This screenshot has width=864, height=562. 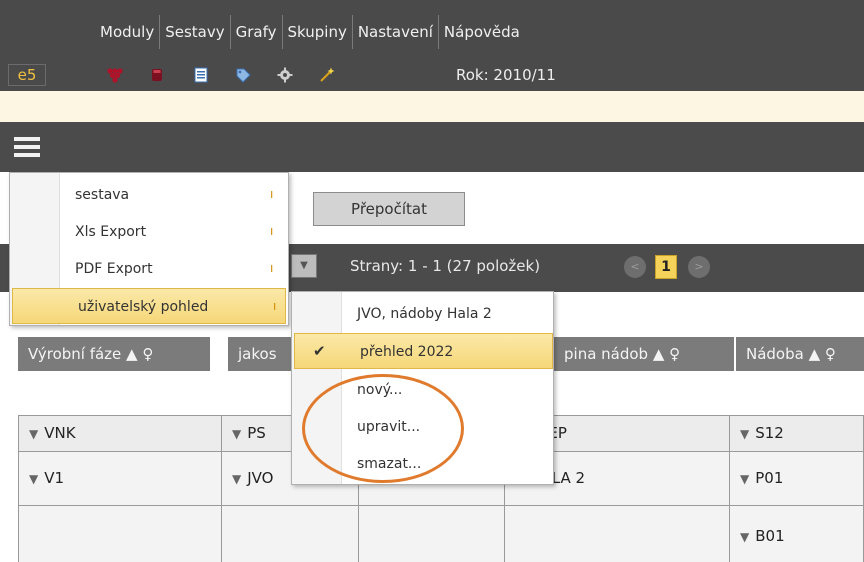 I want to click on view-item-prehled-2022: ✔ přehled 2022, so click(x=423, y=351).